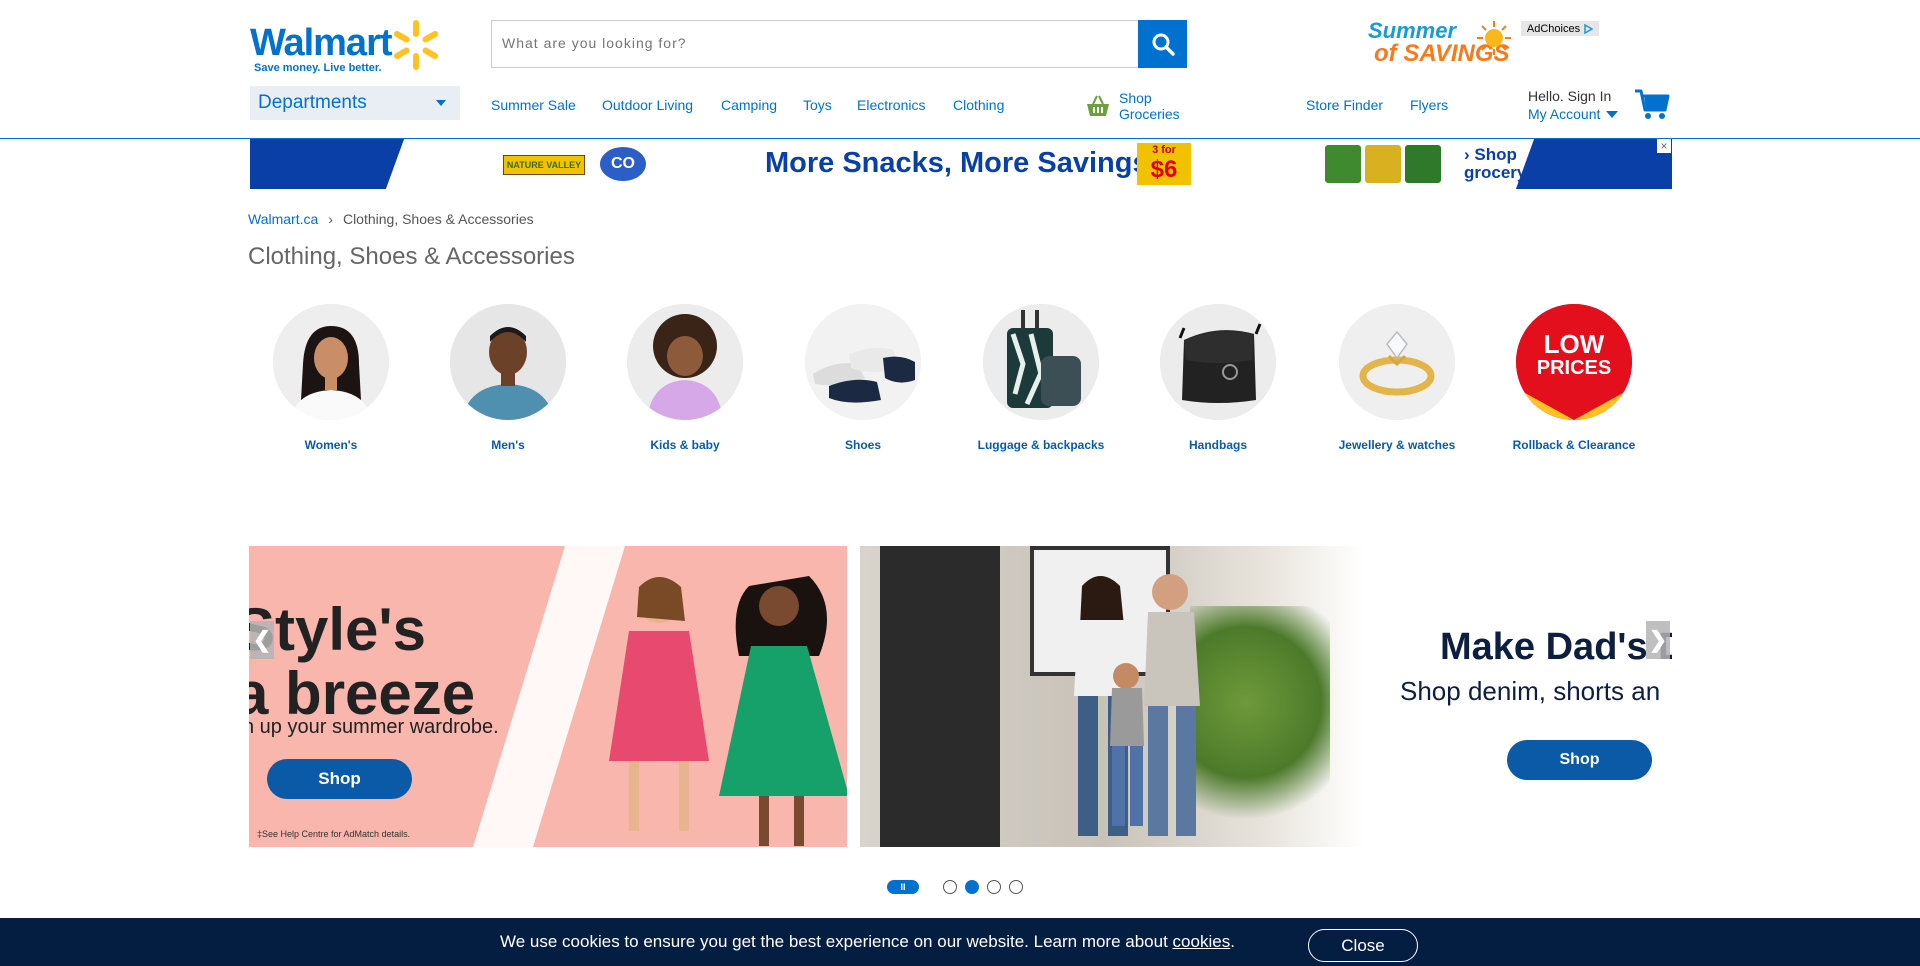  I want to click on low-prices-badge: LOW PRICES, so click(1574, 362).